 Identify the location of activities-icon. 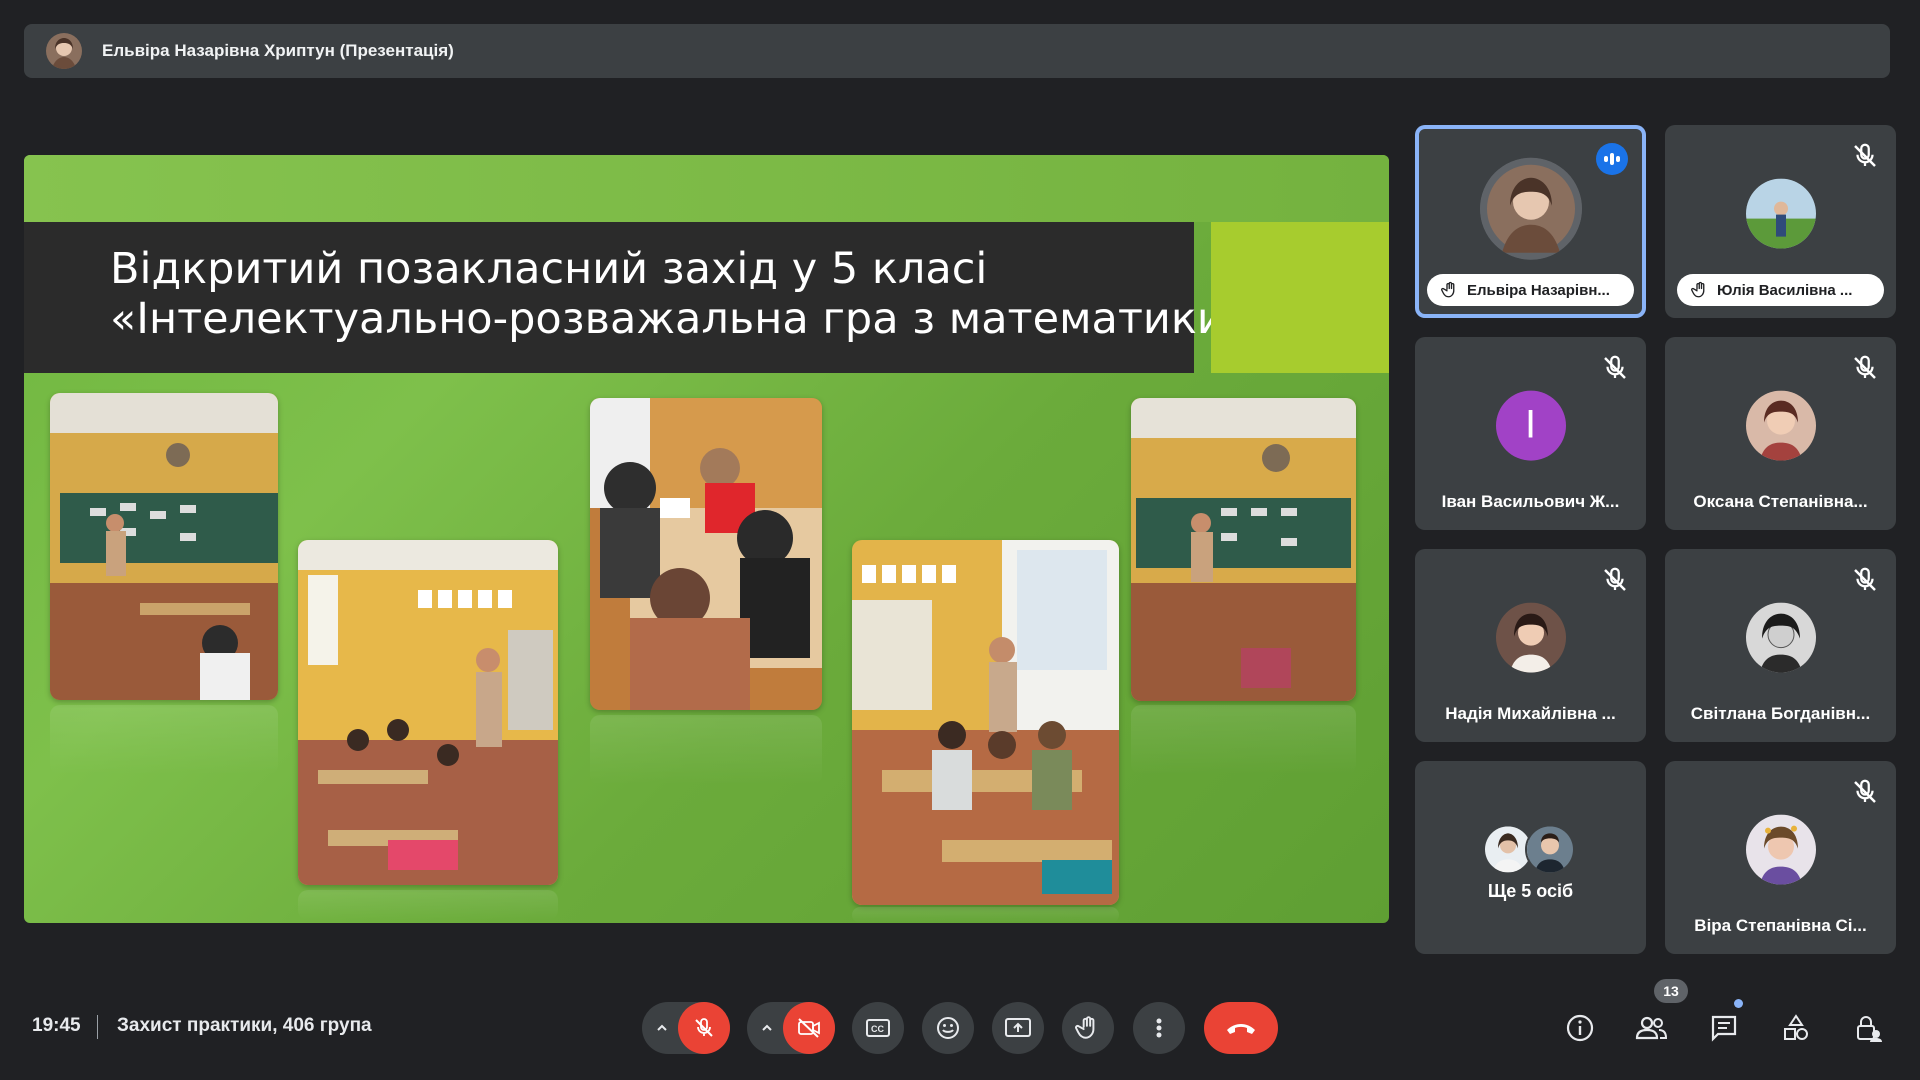
(1796, 1027).